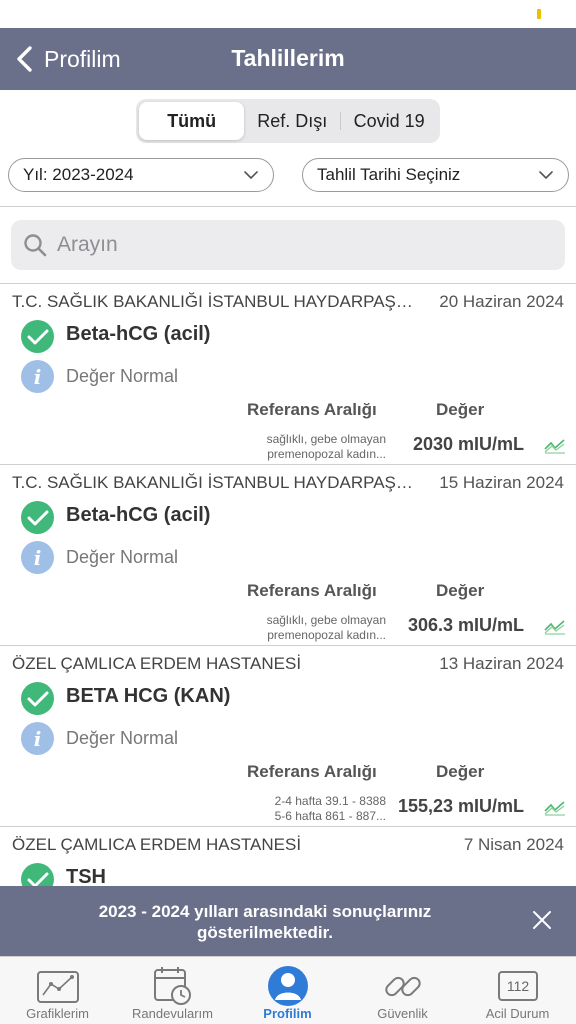 The height and width of the screenshot is (1024, 576). Describe the element at coordinates (389, 121) in the screenshot. I see `segment-covid19: Covid 19` at that location.